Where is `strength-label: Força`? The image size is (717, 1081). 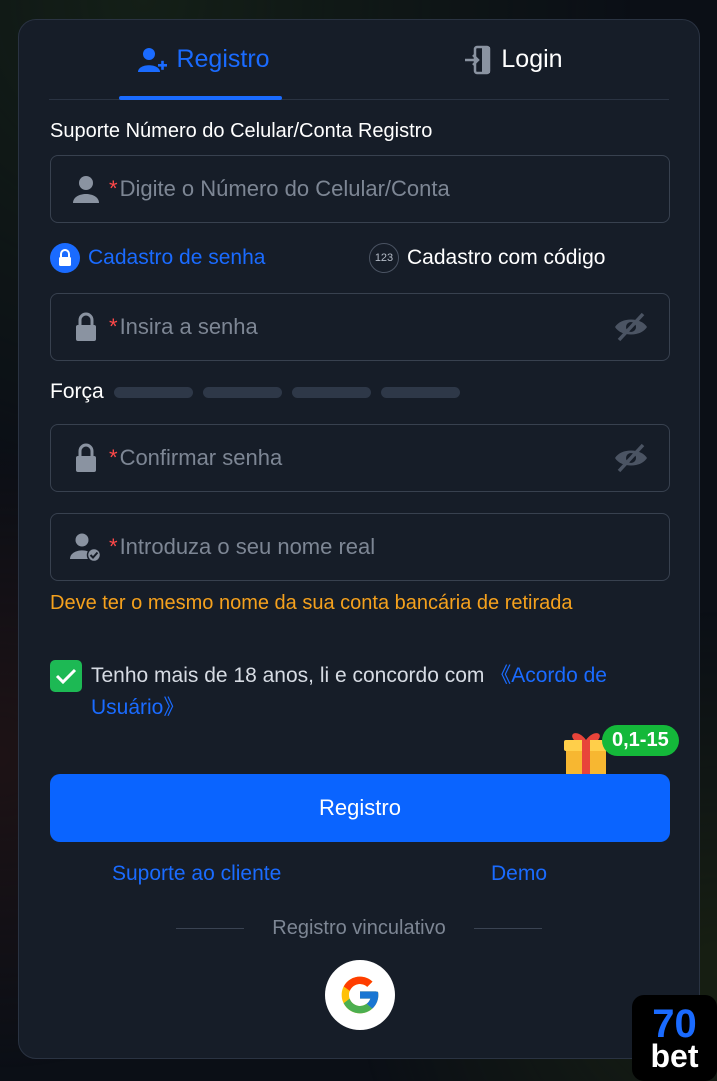
strength-label: Força is located at coordinates (77, 391).